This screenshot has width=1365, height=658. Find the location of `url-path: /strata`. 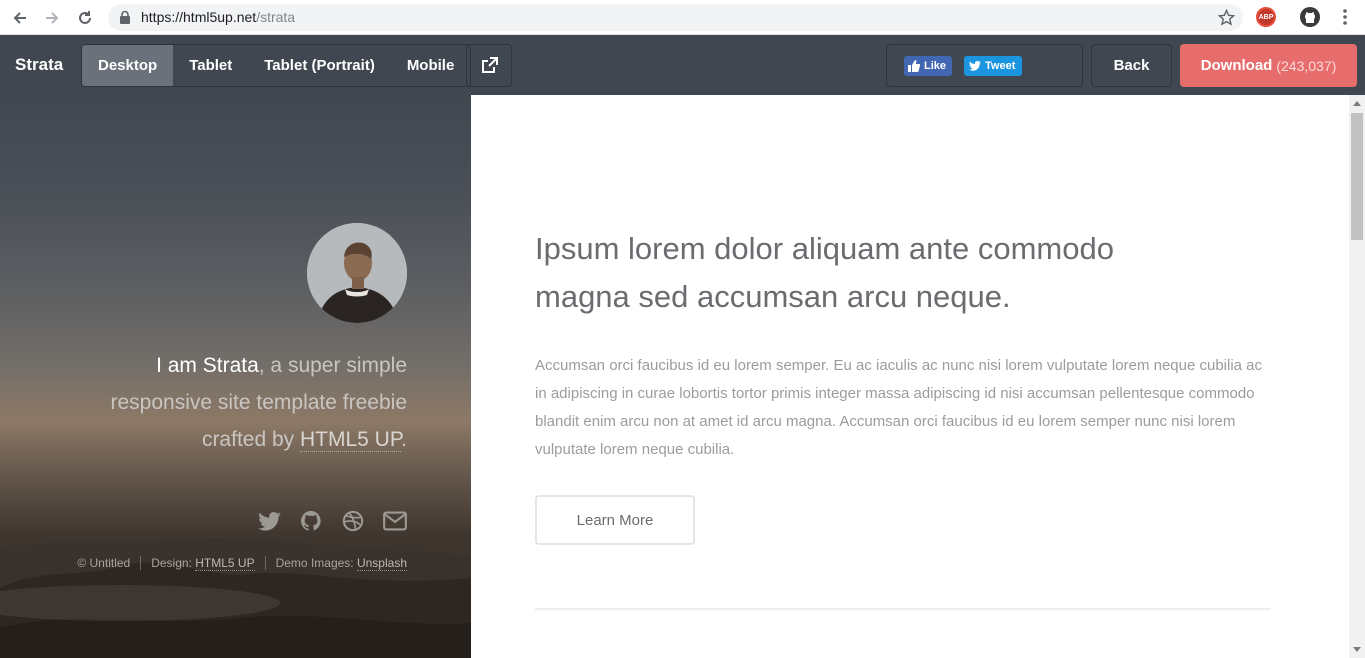

url-path: /strata is located at coordinates (276, 17).